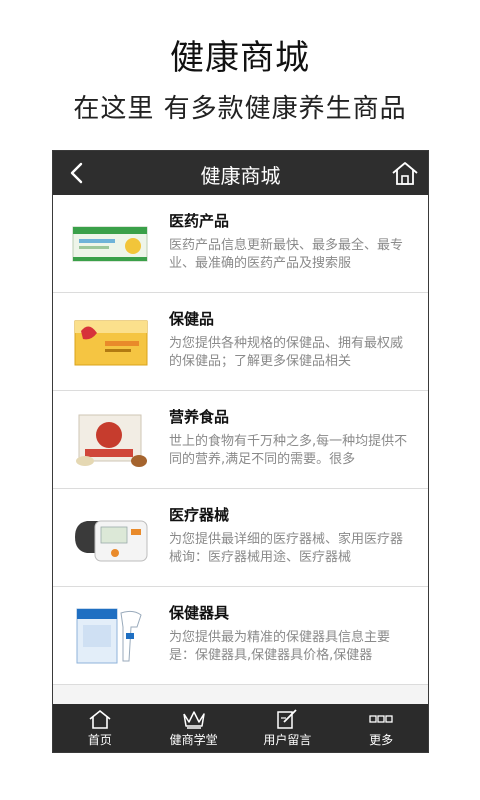 The height and width of the screenshot is (800, 480). What do you see at coordinates (381, 728) in the screenshot?
I see `tab-more: 更多` at bounding box center [381, 728].